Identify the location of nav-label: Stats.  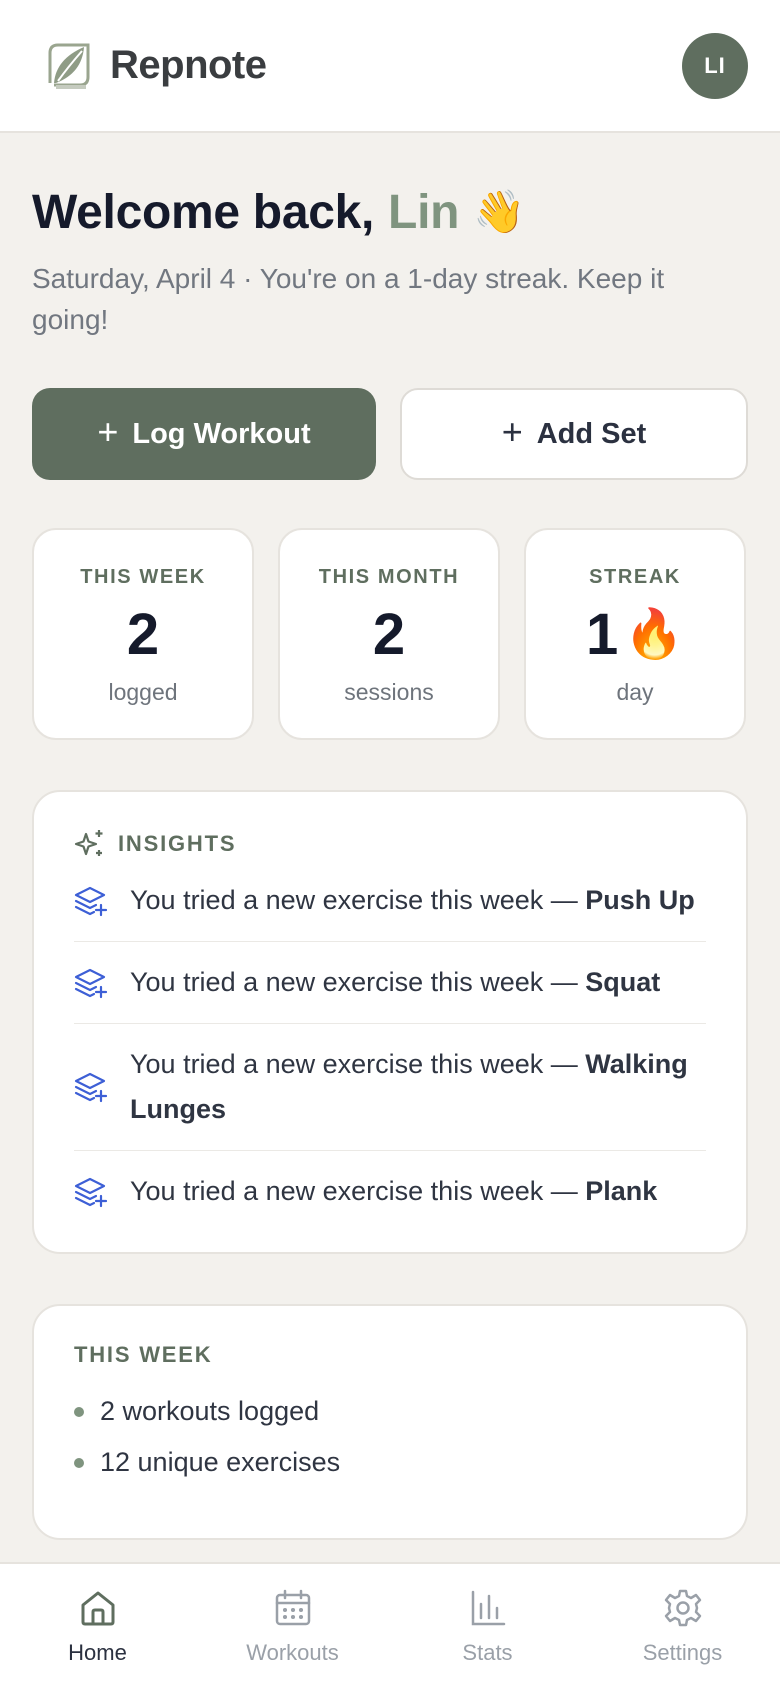
(487, 1652).